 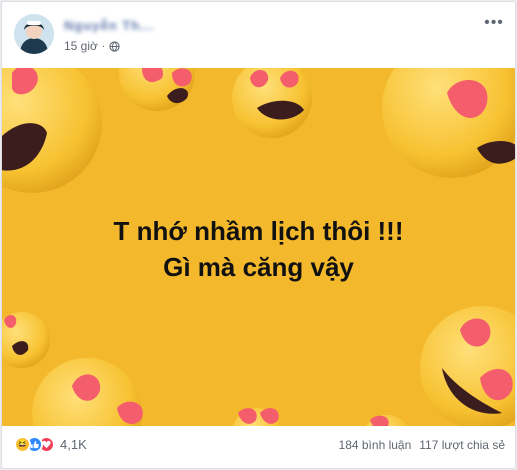 I want to click on reaction-count: 4,1K, so click(x=73, y=444).